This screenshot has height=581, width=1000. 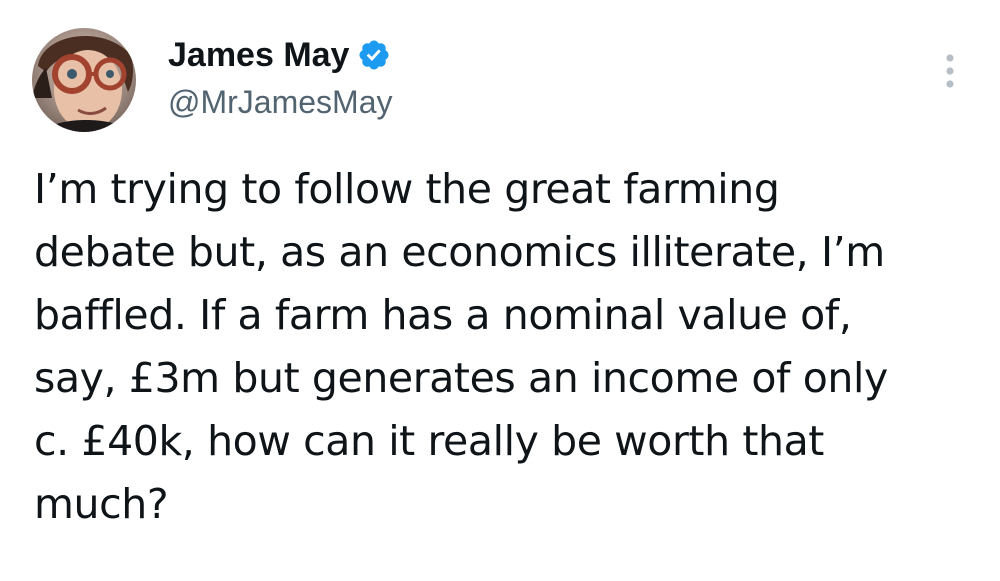 What do you see at coordinates (407, 189) in the screenshot?
I see `tweet-text-line: I’m trying to follow the great farming` at bounding box center [407, 189].